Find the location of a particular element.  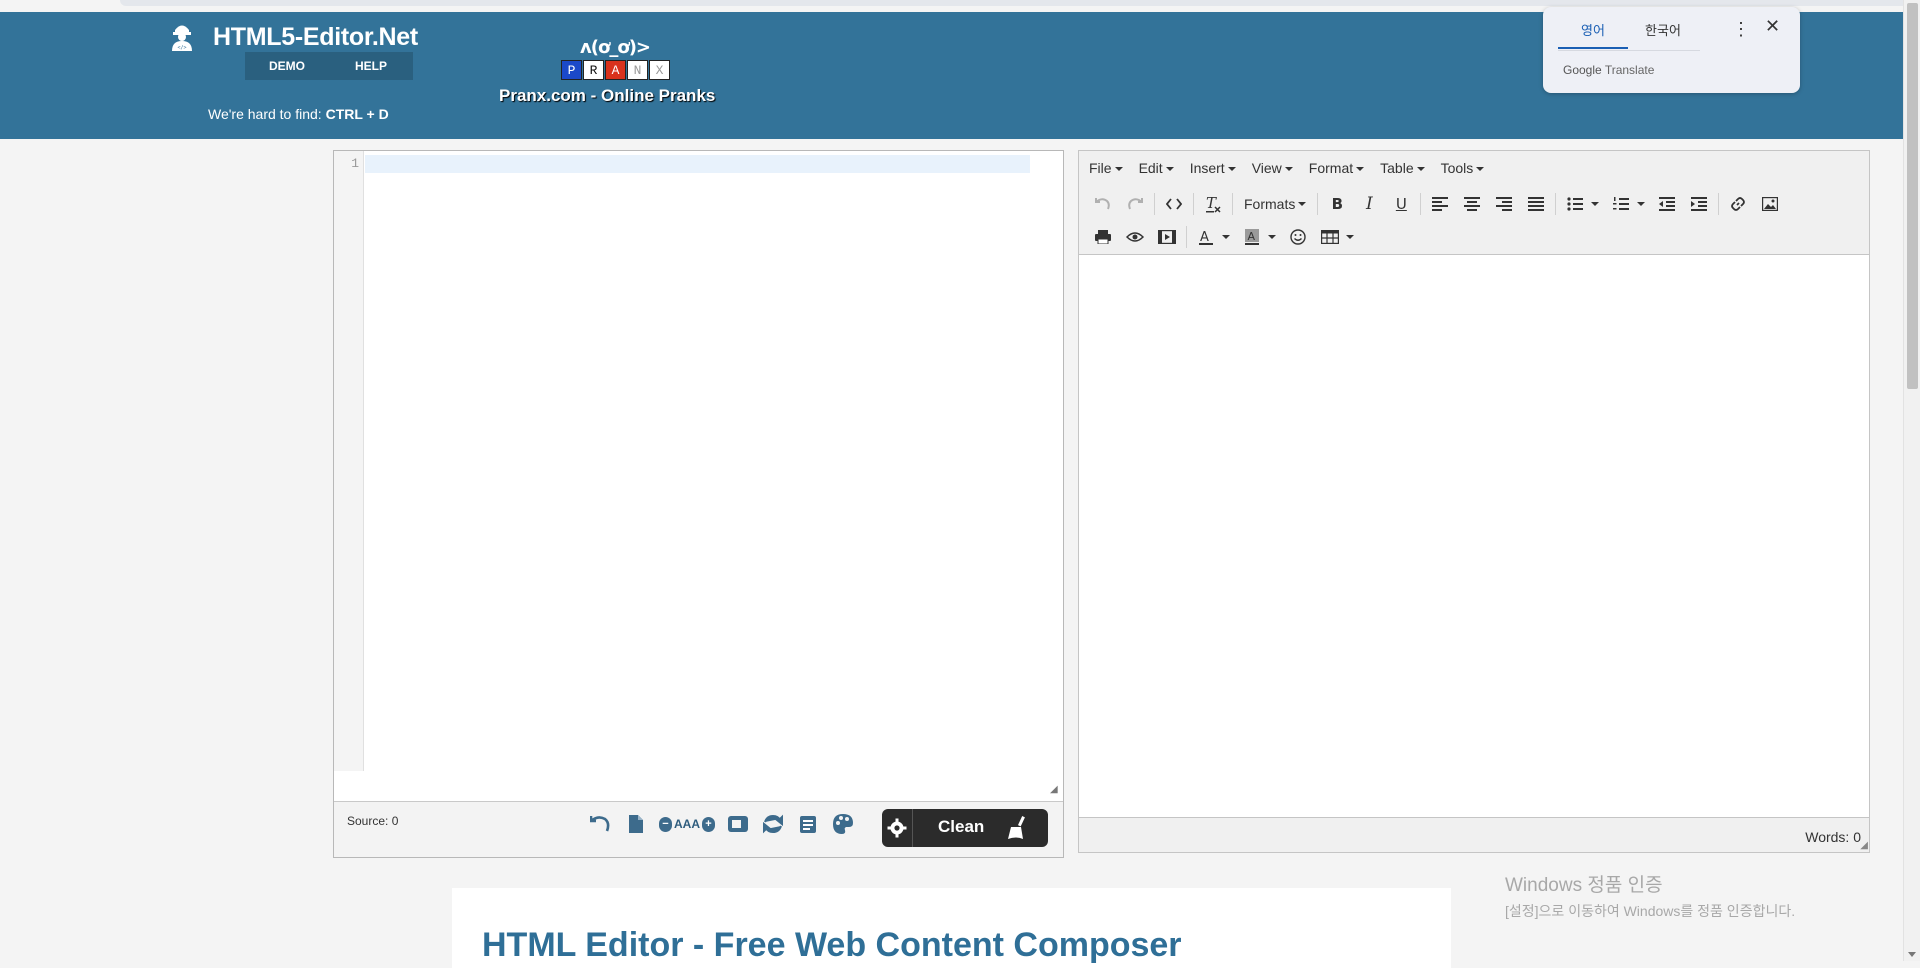

italic-icon: I is located at coordinates (1369, 204).